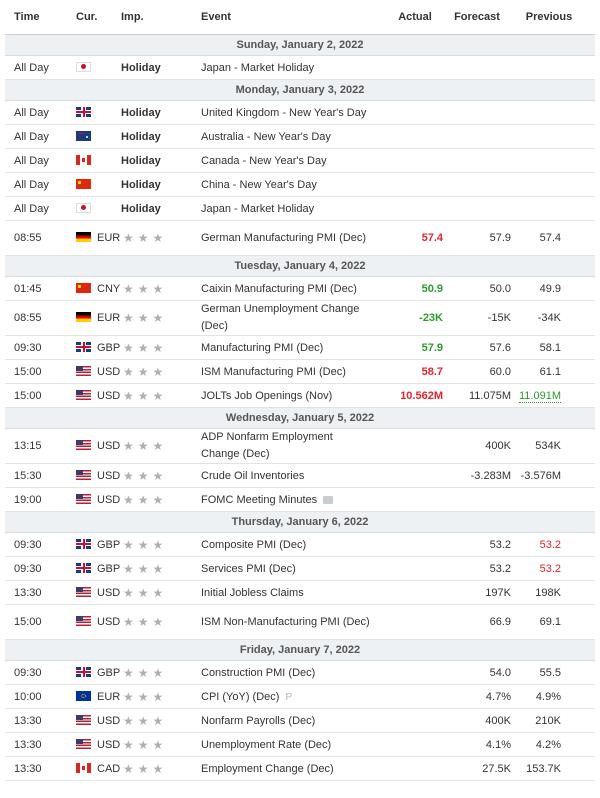 This screenshot has width=600, height=798. Describe the element at coordinates (248, 569) in the screenshot. I see `event-name: Services PMI (Dec)` at that location.